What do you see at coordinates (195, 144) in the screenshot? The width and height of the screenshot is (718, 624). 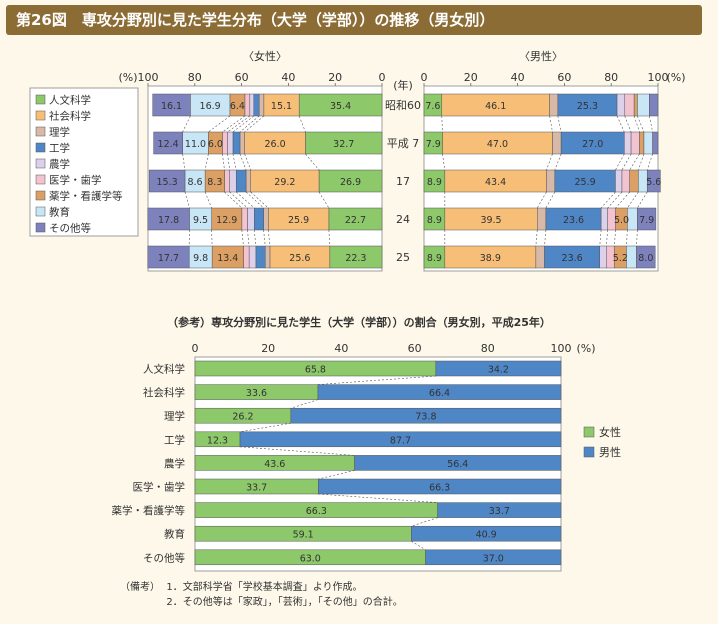 I see `female-data-label: 11.0` at bounding box center [195, 144].